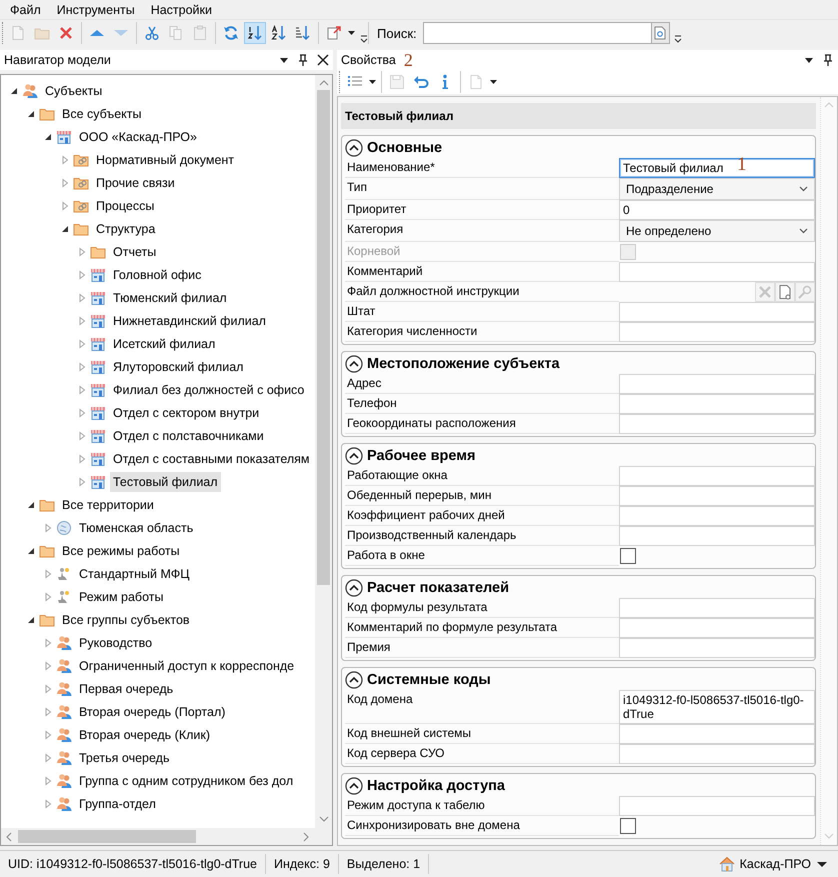 This screenshot has width=838, height=877. I want to click on tree-item: Субъекты, so click(74, 90).